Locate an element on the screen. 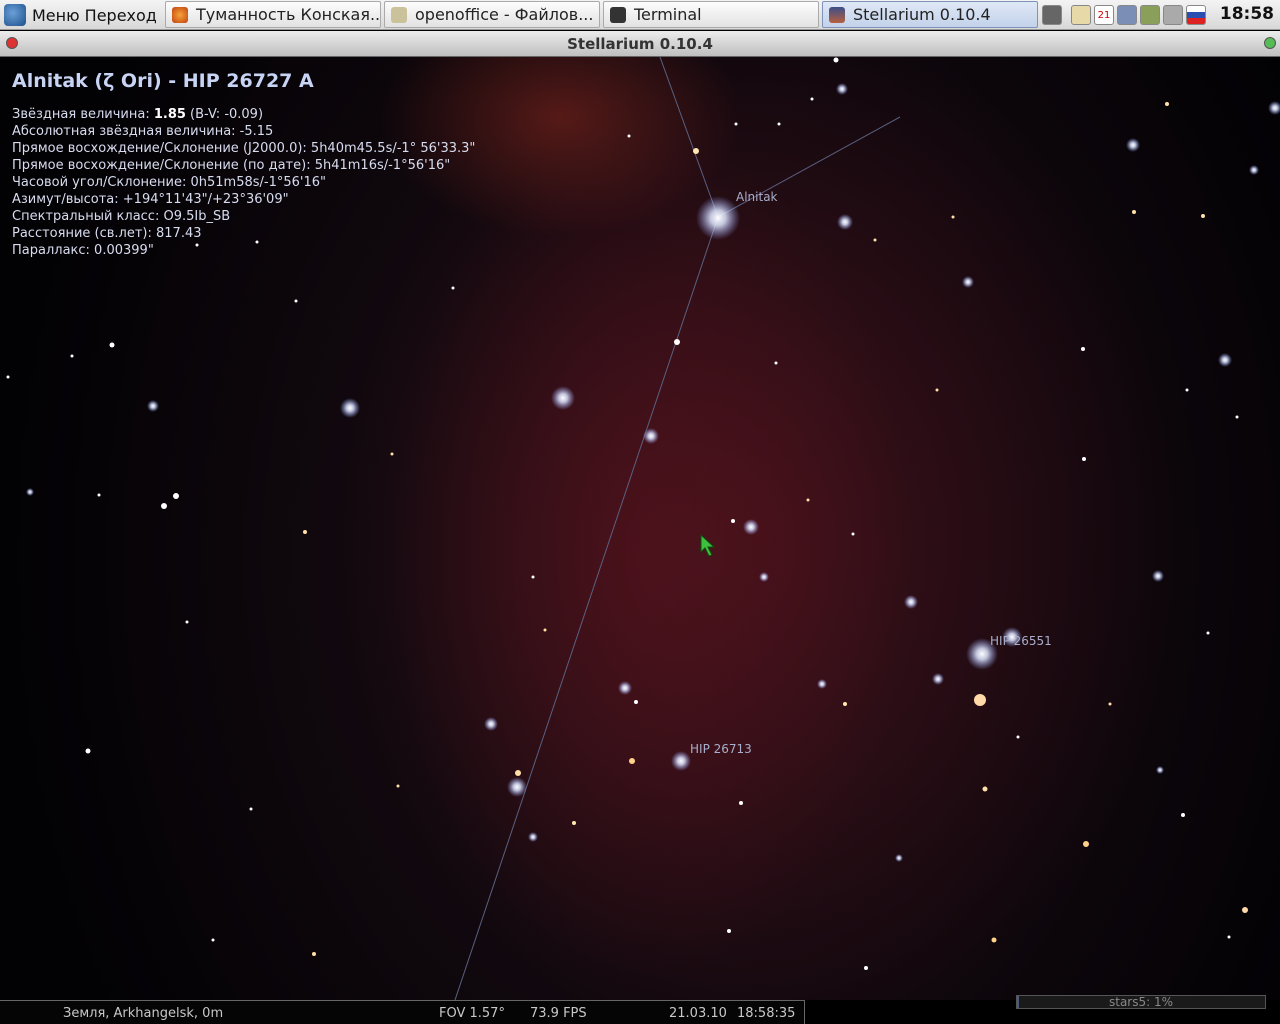 Image resolution: width=1280 pixels, height=1024 pixels. sky-label-hip-26713: HIP 26713 is located at coordinates (721, 749).